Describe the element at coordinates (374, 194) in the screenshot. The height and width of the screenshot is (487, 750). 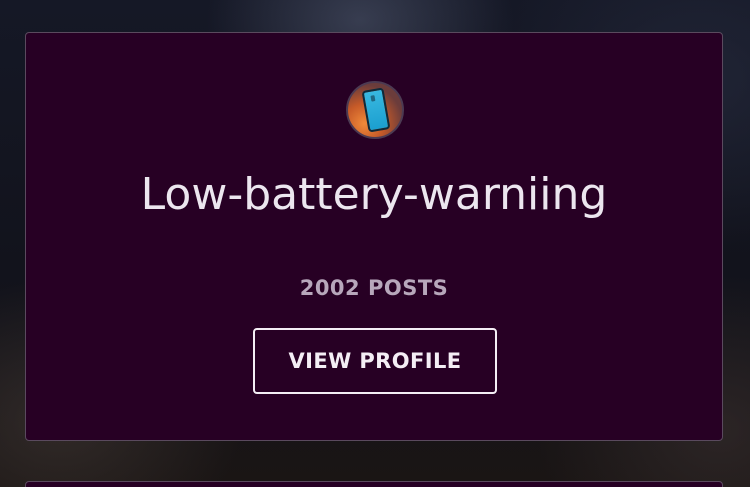
I see `profile-username: Low-battery-warniing` at that location.